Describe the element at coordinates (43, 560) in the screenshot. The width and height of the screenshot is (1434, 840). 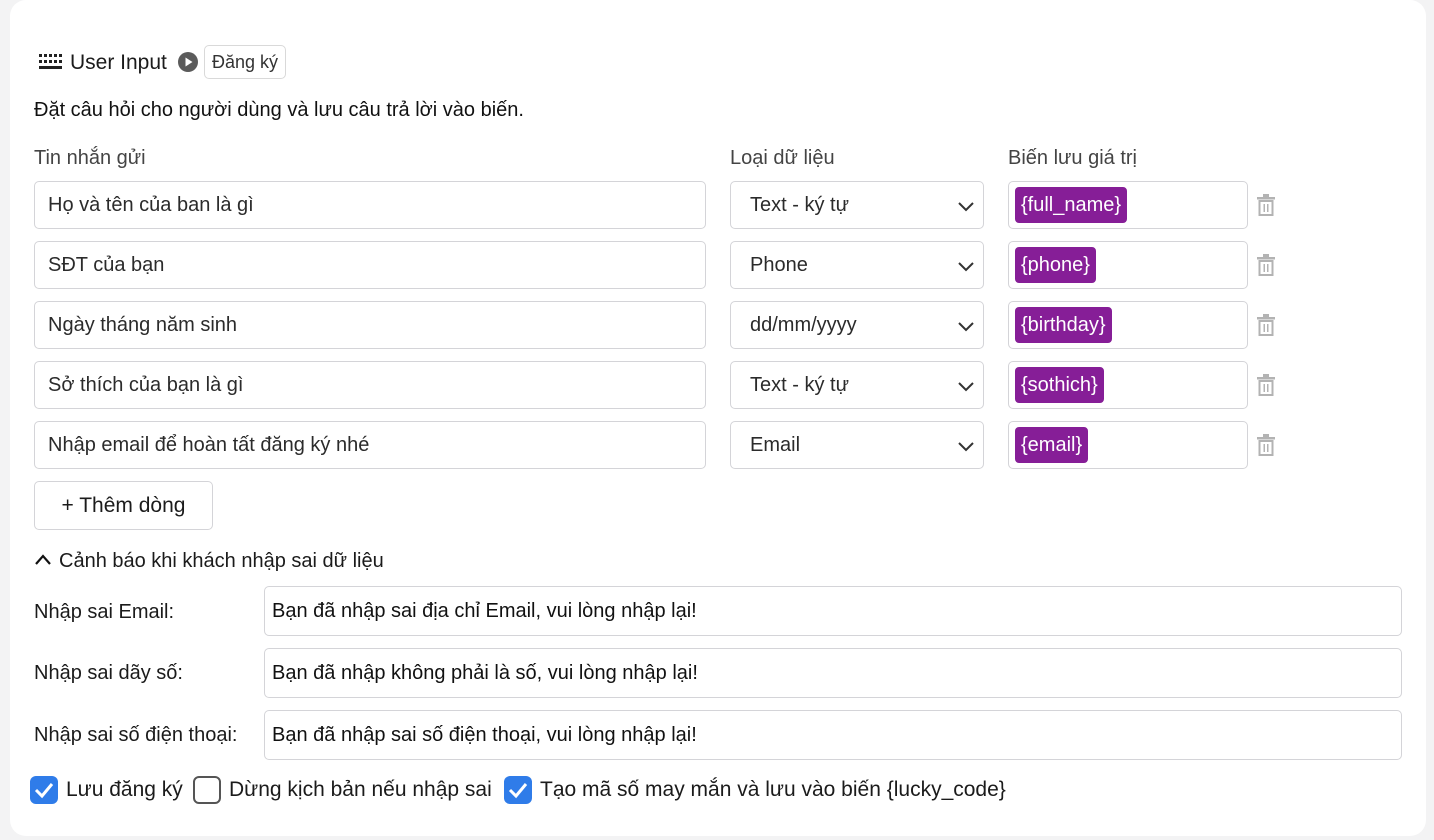
I see `chevron-up-icon` at that location.